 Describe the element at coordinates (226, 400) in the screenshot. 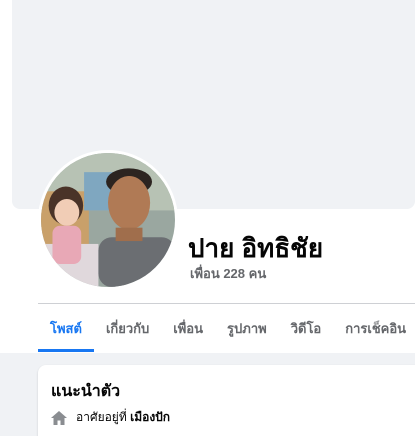

I see `intro-card: แนะนำตัว อาศัยอยู่ที่ เมืองปัก` at that location.